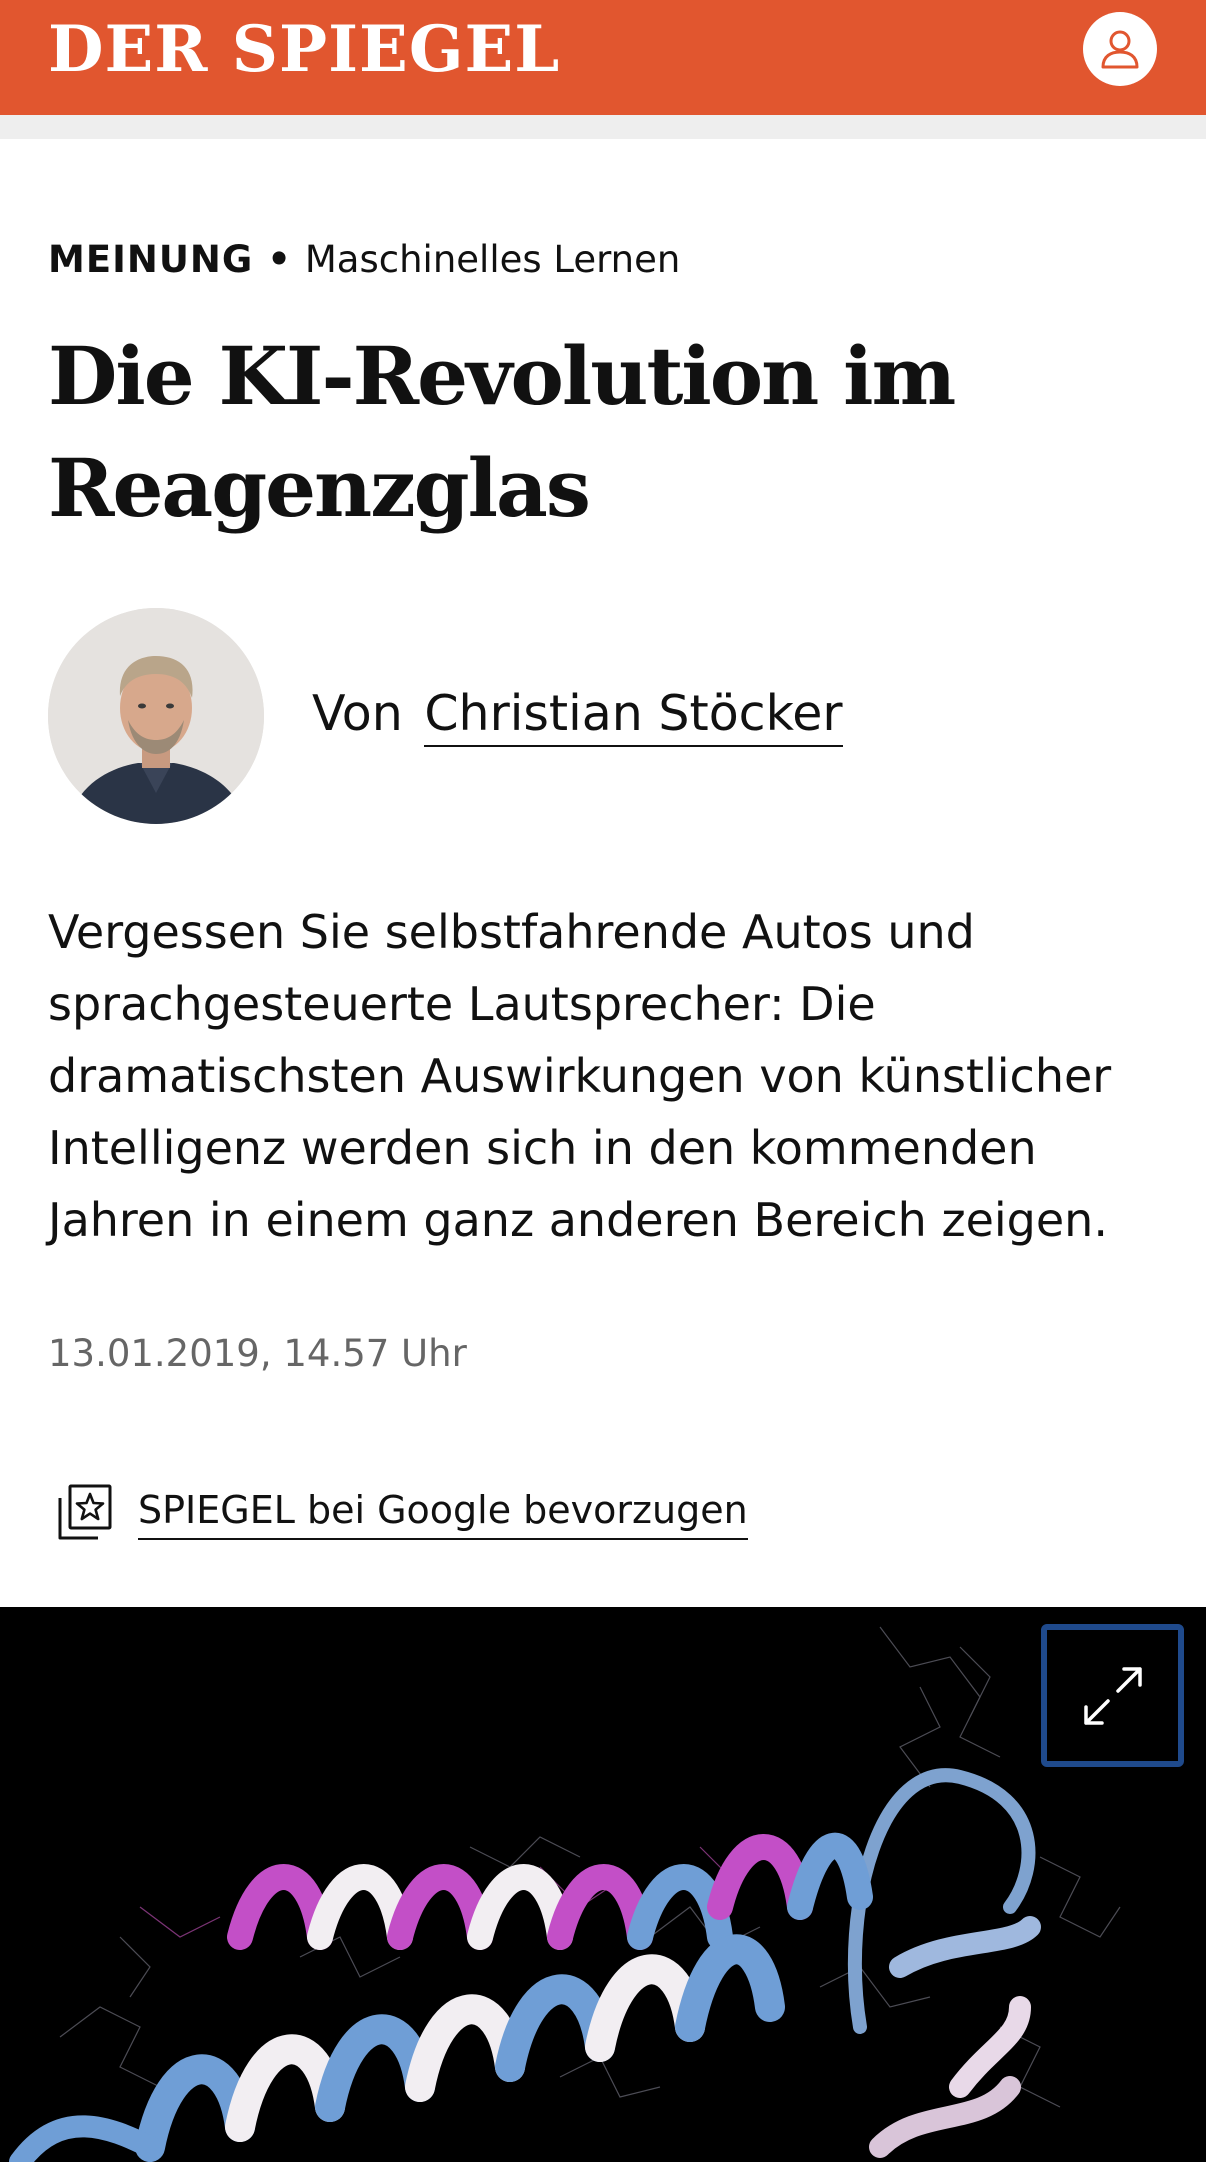 The width and height of the screenshot is (1206, 2162). I want to click on expand-image-button, so click(1112, 1695).